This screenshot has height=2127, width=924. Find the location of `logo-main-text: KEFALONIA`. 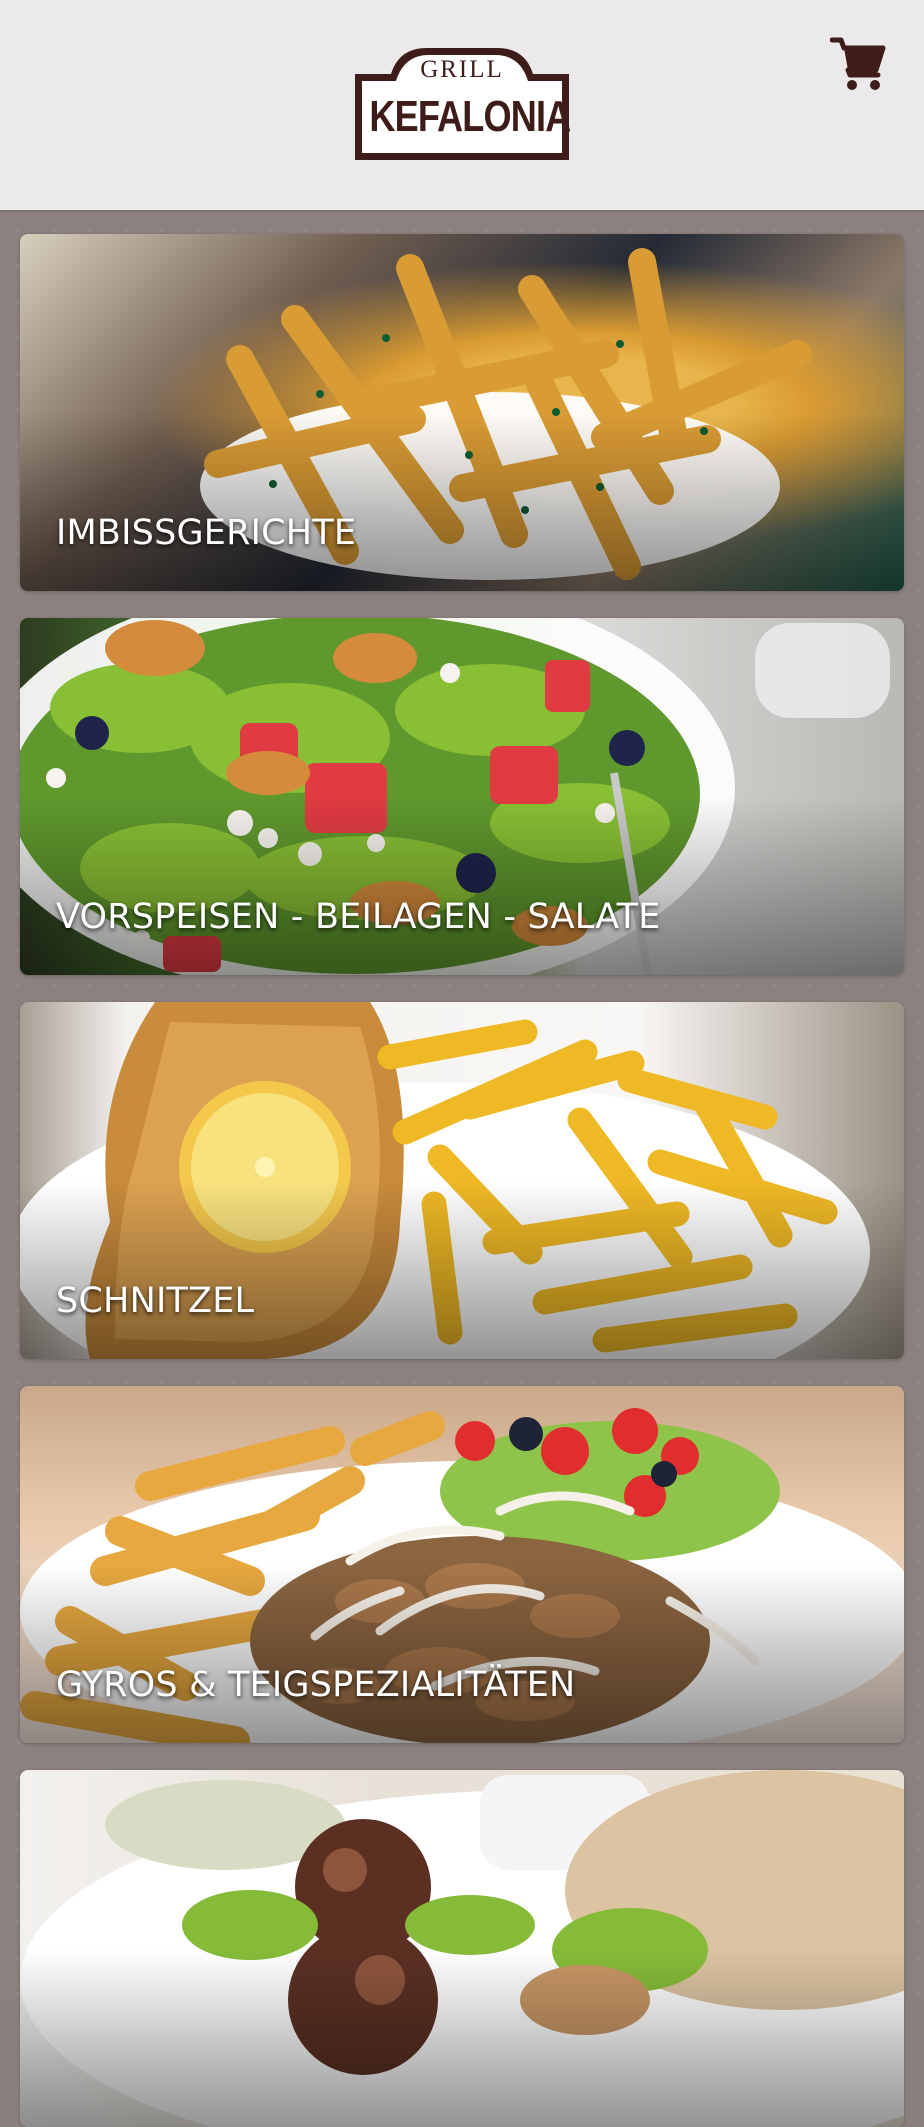

logo-main-text: KEFALONIA is located at coordinates (470, 116).